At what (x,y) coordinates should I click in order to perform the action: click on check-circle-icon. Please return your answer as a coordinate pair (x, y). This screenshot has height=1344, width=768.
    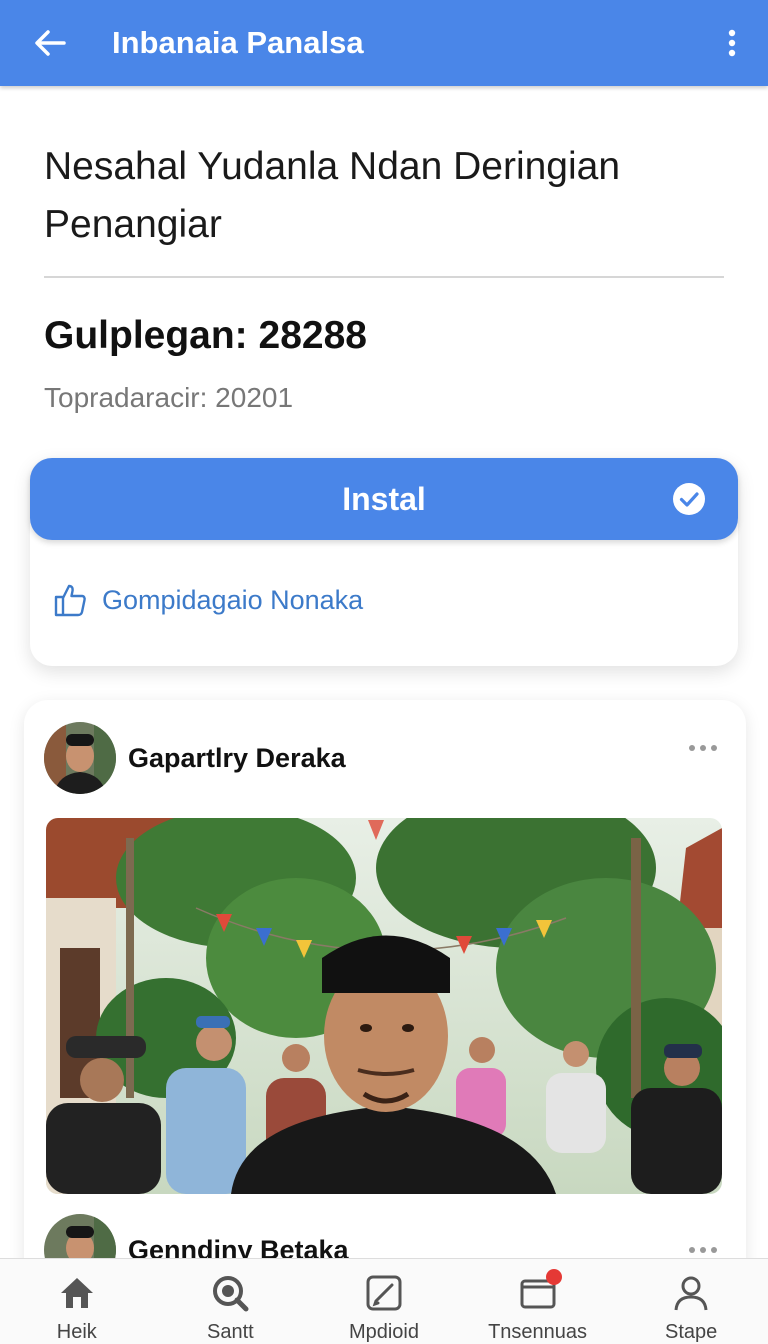
    Looking at the image, I should click on (689, 499).